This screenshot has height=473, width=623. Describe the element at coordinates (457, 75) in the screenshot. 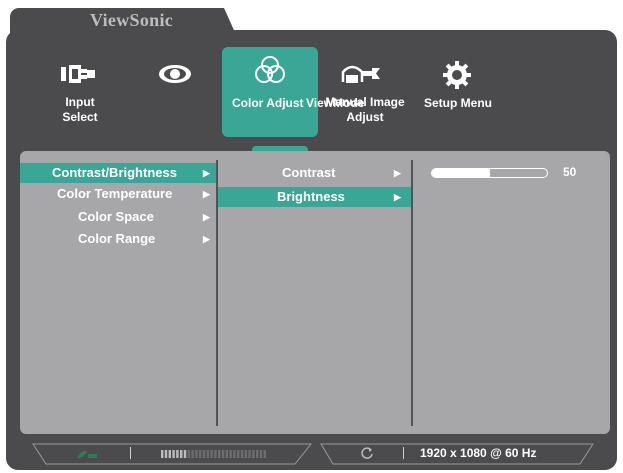

I see `gear-icon` at that location.